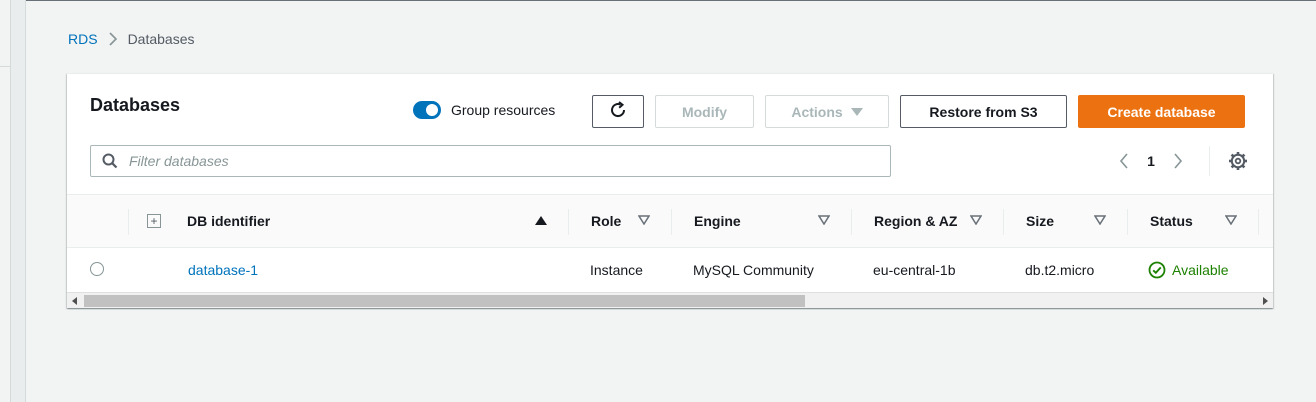  I want to click on cell-role: Instance, so click(616, 270).